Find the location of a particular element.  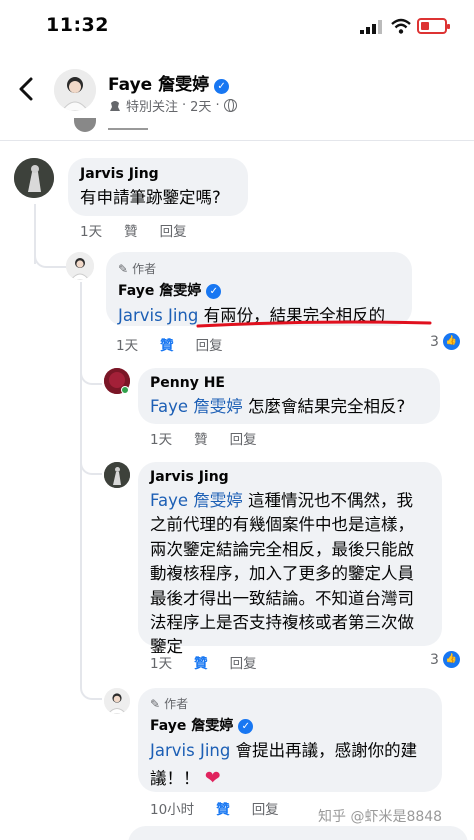

comment-bubble: ✎ 作者 Faye 詹雯婷 ✓ Jarvis Jing 有兩份，結果完全相反的 is located at coordinates (259, 289).